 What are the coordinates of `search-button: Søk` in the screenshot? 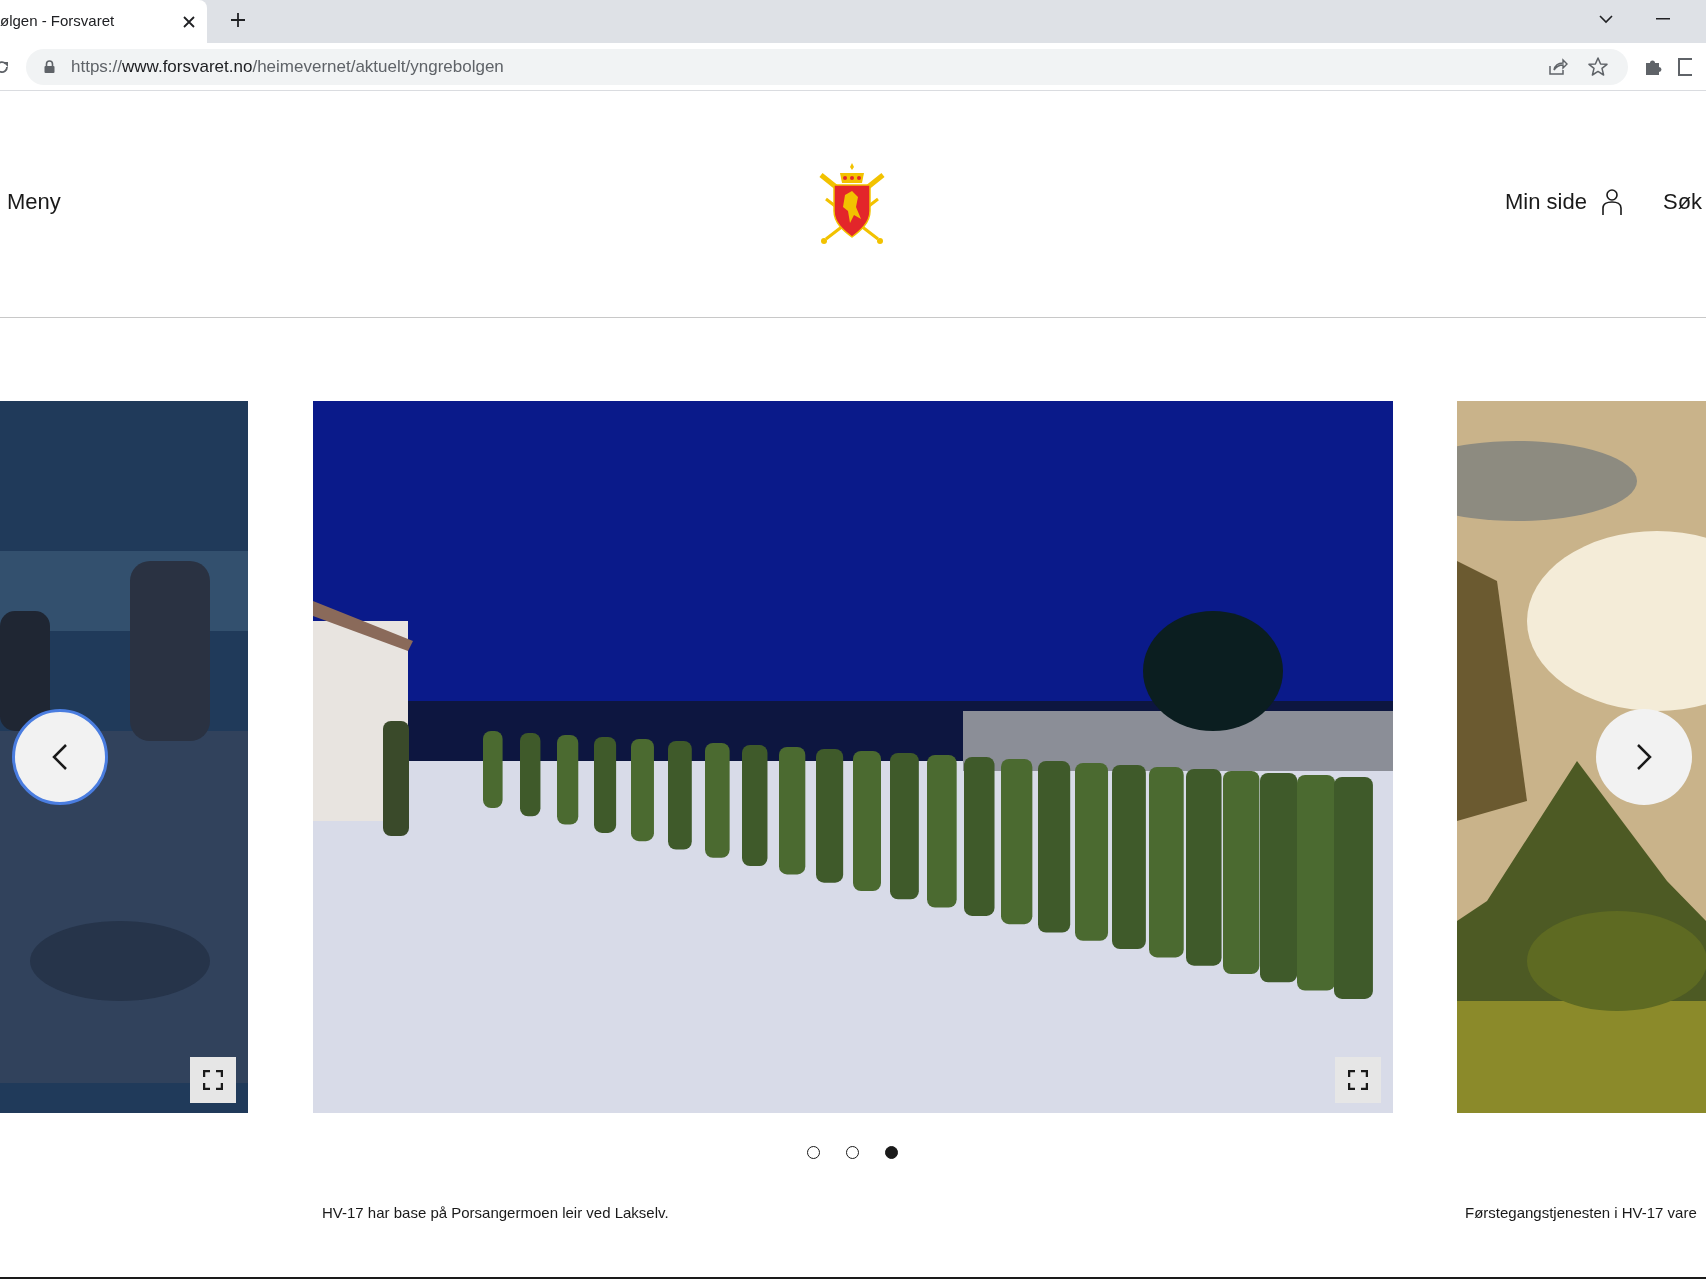 It's located at (1683, 201).